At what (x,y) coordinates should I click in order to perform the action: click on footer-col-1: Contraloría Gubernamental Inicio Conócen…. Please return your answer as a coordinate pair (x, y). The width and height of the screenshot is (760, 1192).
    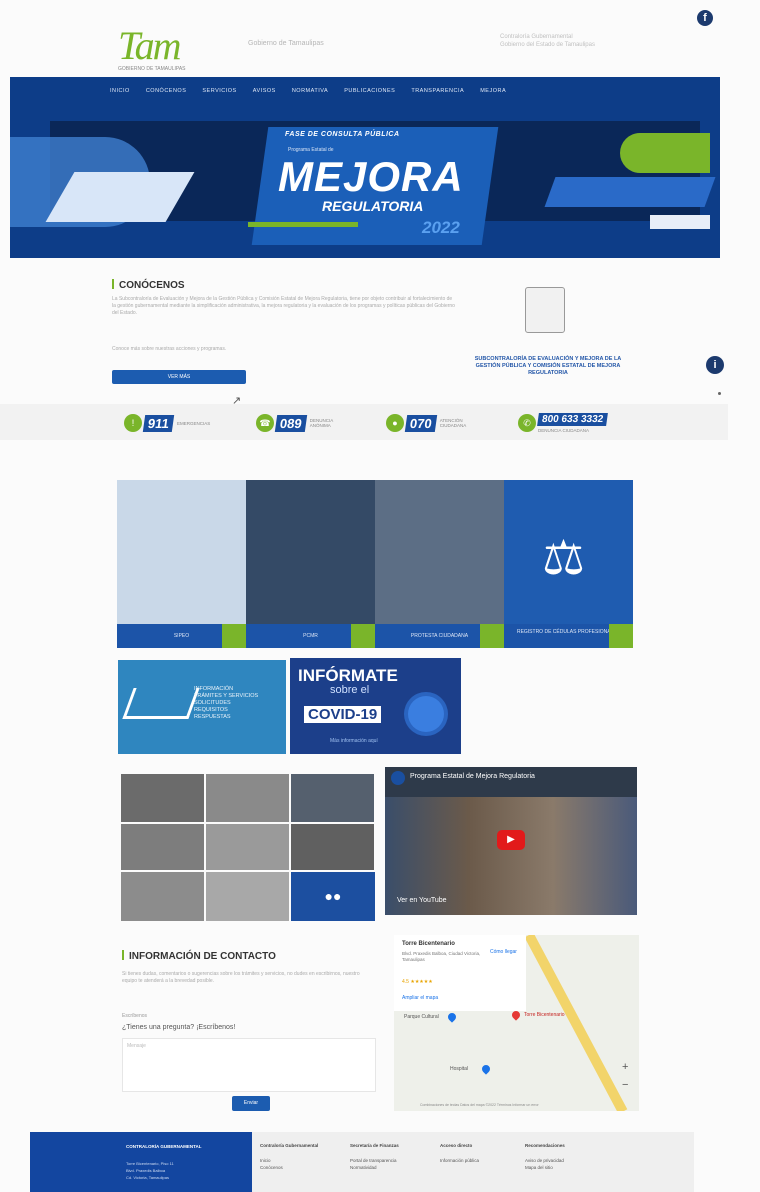
    Looking at the image, I should click on (289, 1157).